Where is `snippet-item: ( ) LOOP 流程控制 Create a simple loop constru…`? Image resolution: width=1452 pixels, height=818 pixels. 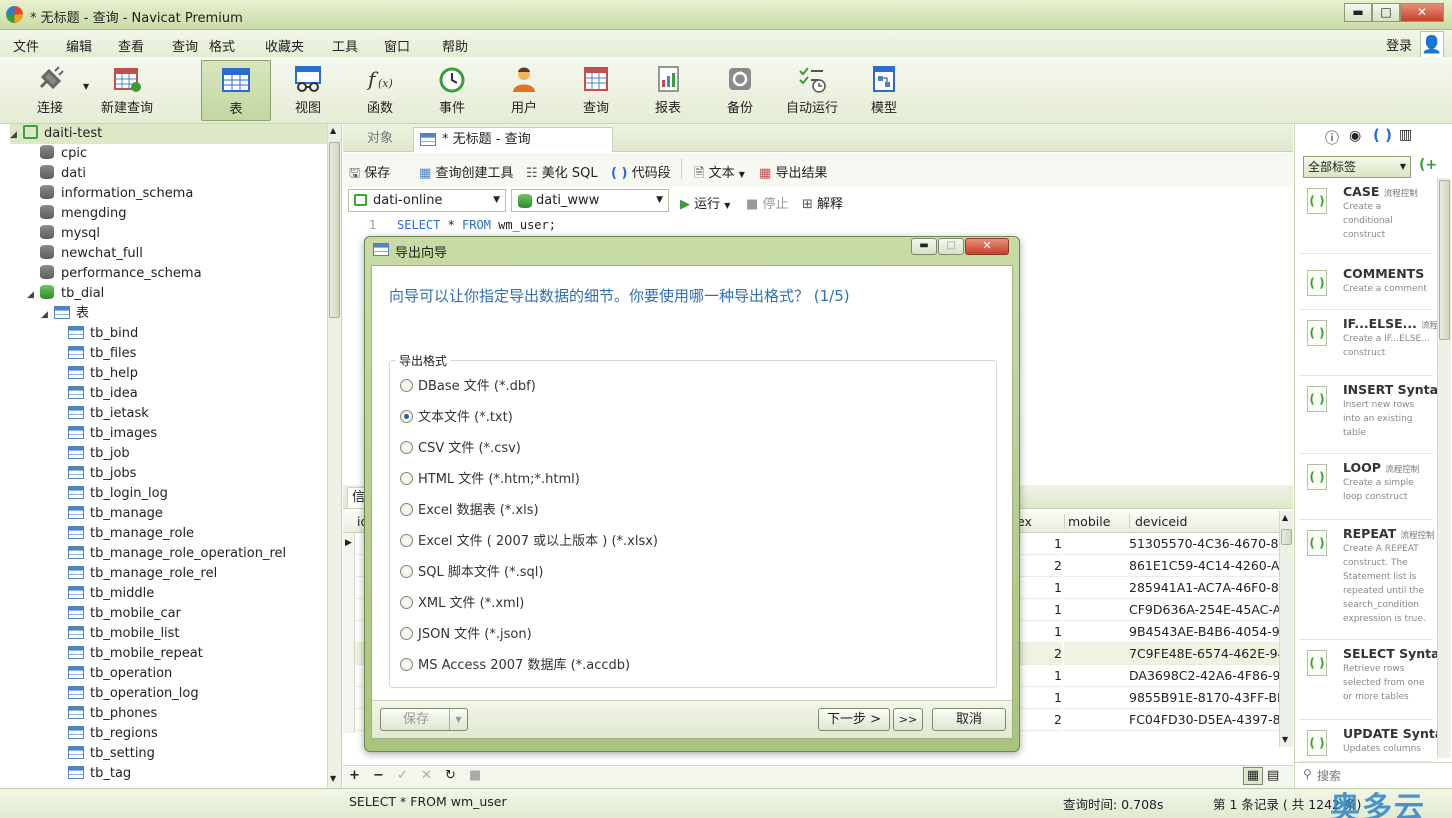 snippet-item: ( ) LOOP 流程控制 Create a simple loop constru… is located at coordinates (1366, 488).